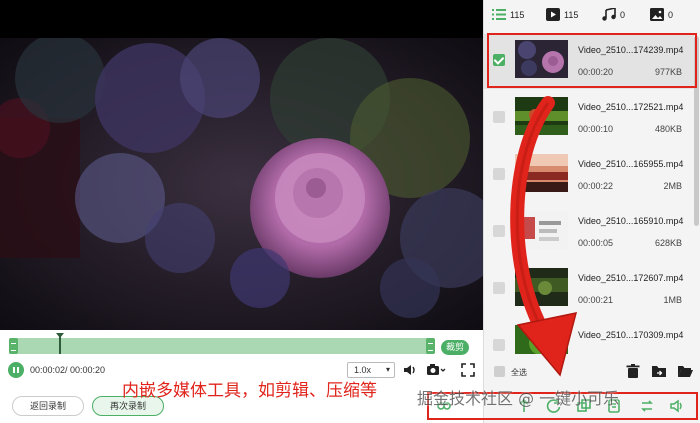 The height and width of the screenshot is (423, 700). I want to click on music-icon, so click(609, 15).